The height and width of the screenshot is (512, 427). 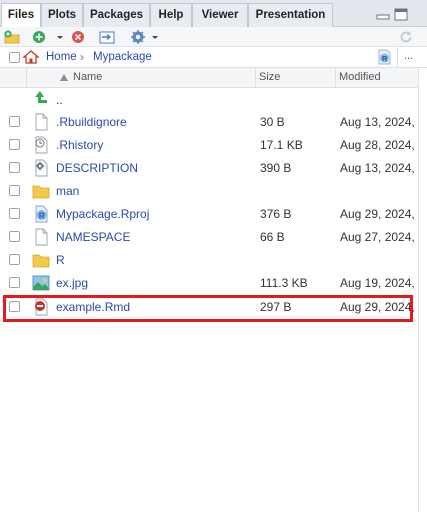 What do you see at coordinates (209, 168) in the screenshot?
I see `file-row: DESCRIPTION 390 B Aug 13, 2024,` at bounding box center [209, 168].